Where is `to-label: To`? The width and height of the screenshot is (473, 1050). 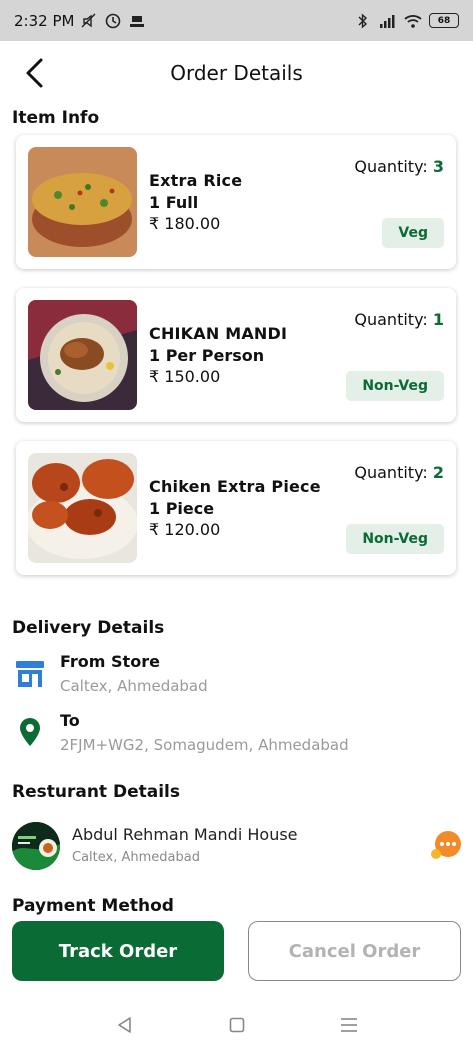 to-label: To is located at coordinates (70, 720).